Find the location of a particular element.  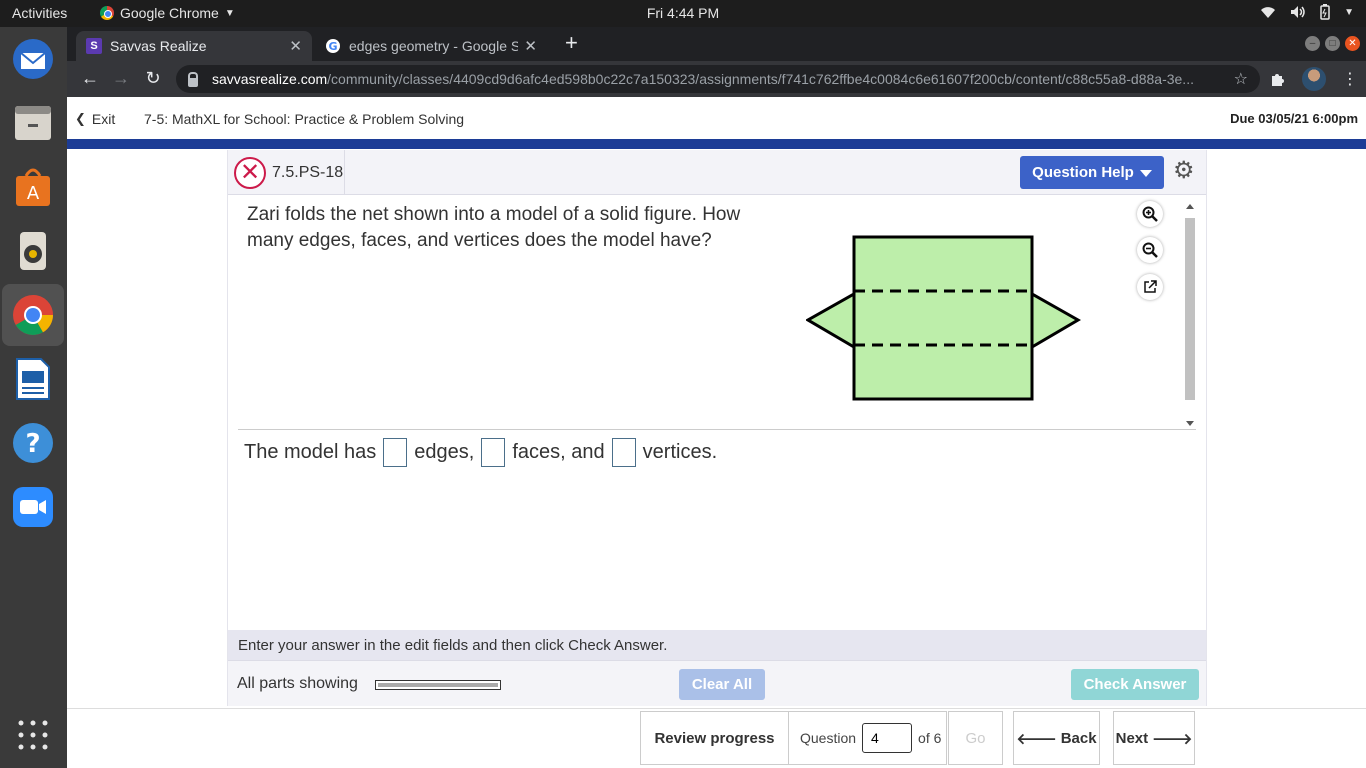

scroll-thumb is located at coordinates (1190, 309).